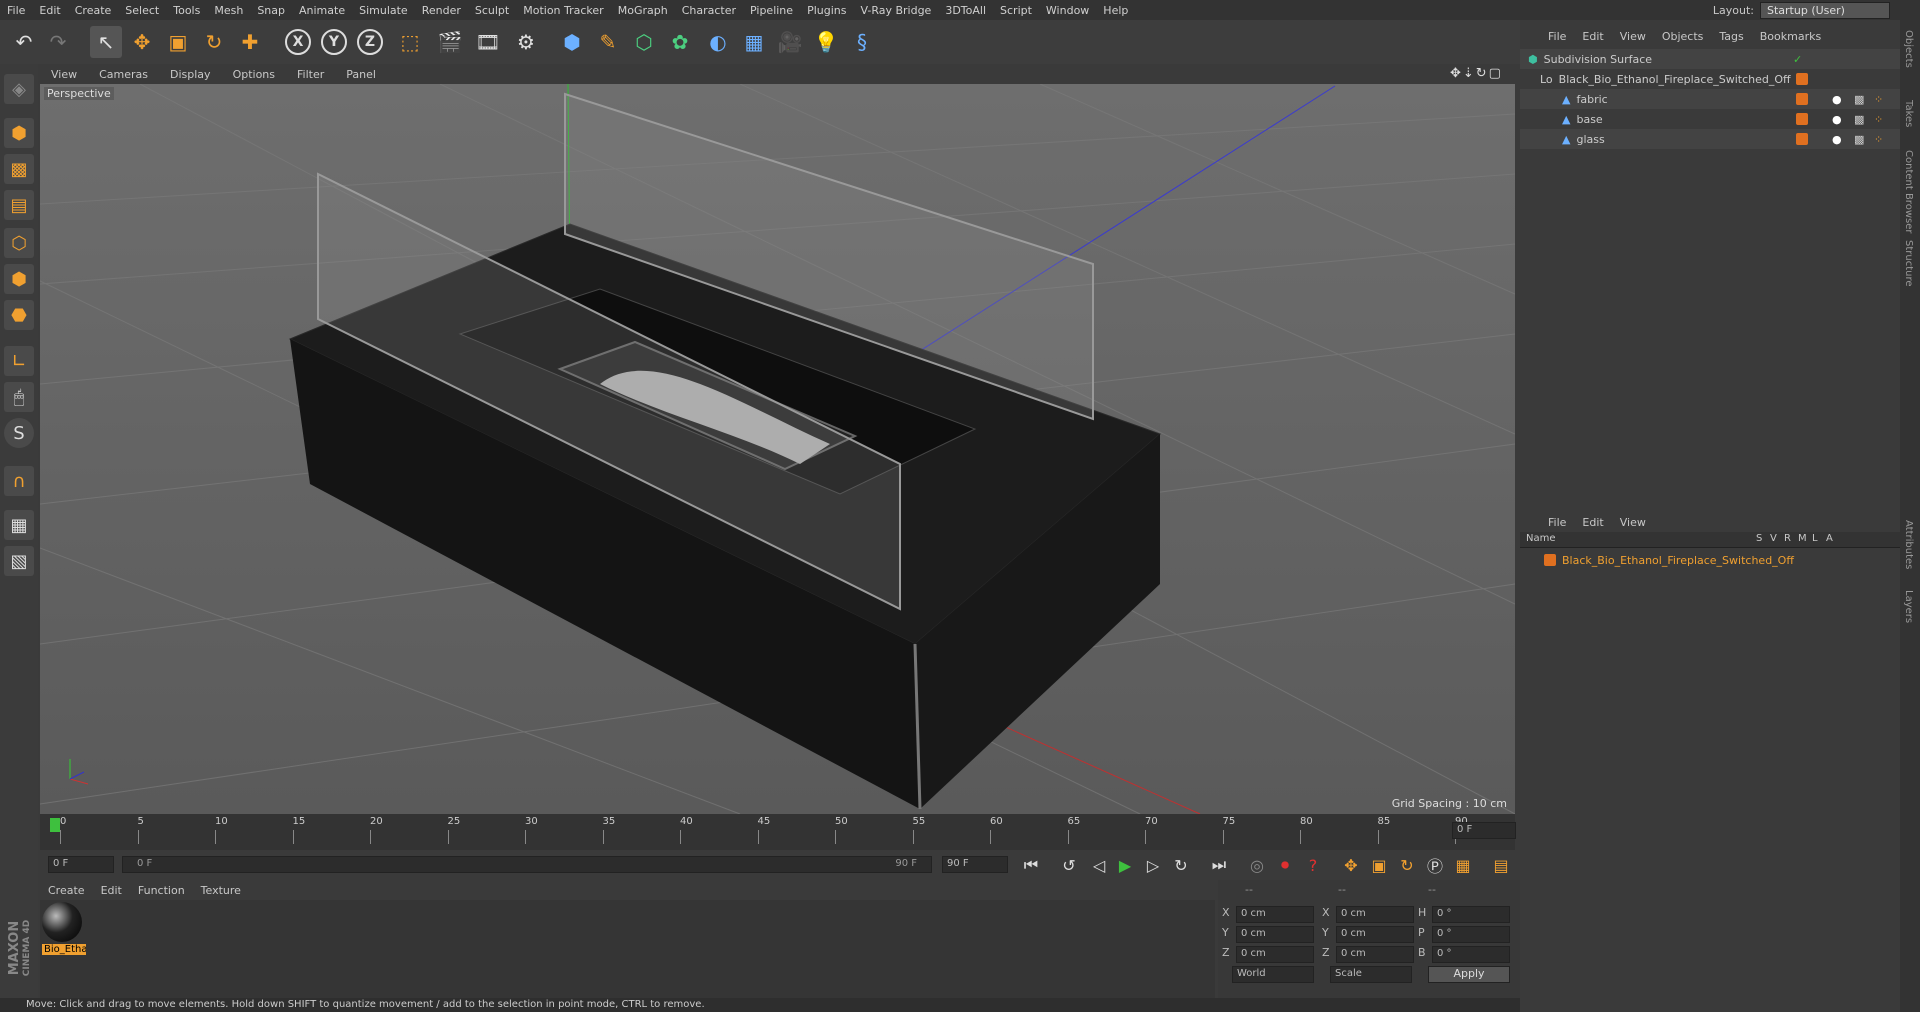 This screenshot has width=1920, height=1012. I want to click on object-row-subdivision: ⬢ Subdivision Surface ✓, so click(1710, 59).